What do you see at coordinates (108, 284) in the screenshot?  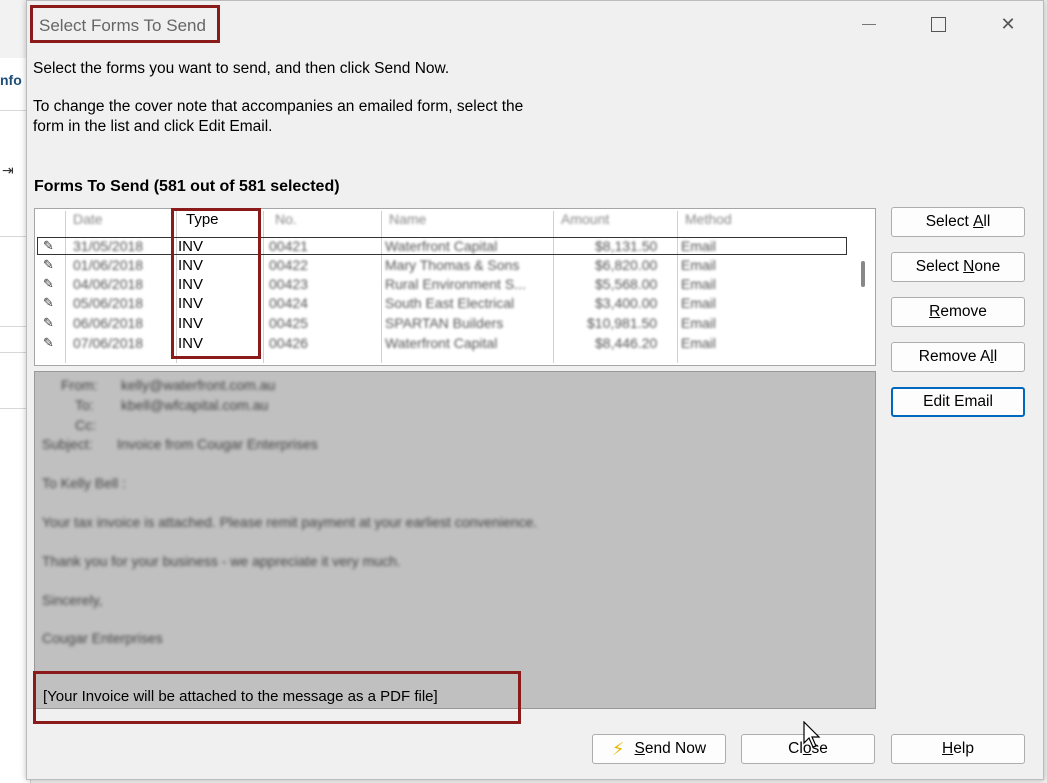 I see `row-date: 04/06/2018` at bounding box center [108, 284].